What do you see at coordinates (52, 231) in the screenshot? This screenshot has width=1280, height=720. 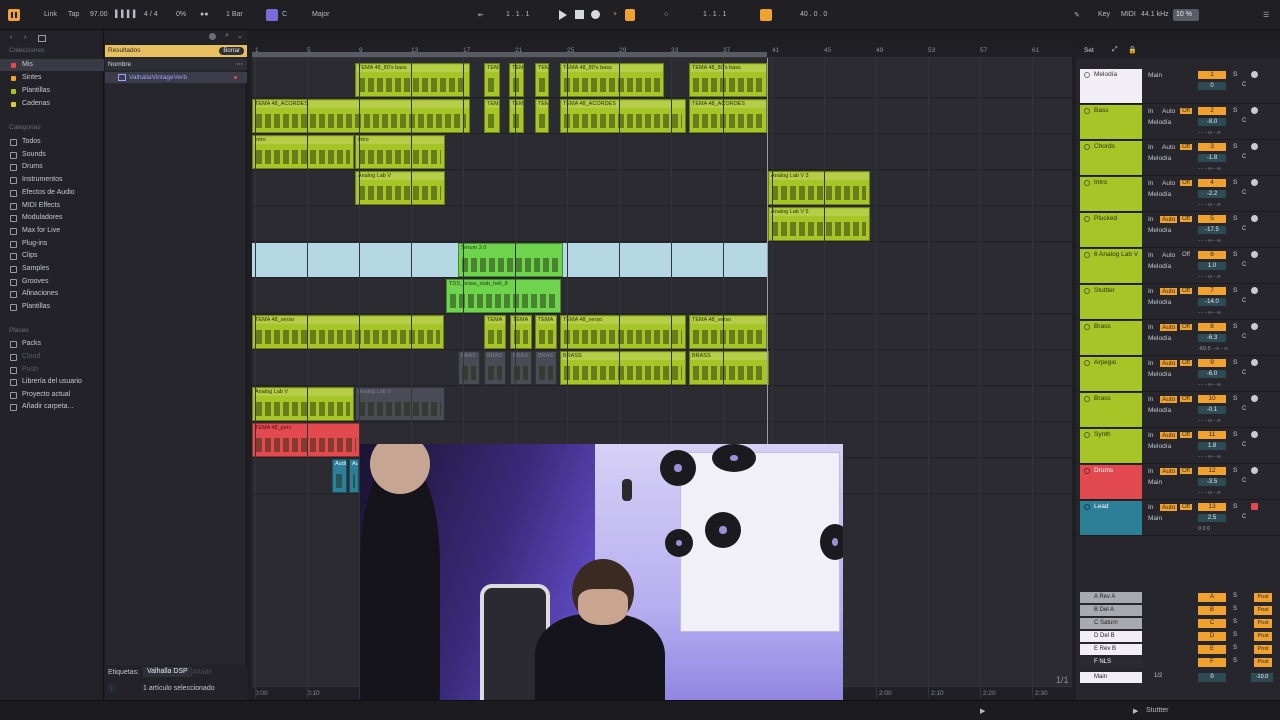 I see `category-item: Max for Live` at bounding box center [52, 231].